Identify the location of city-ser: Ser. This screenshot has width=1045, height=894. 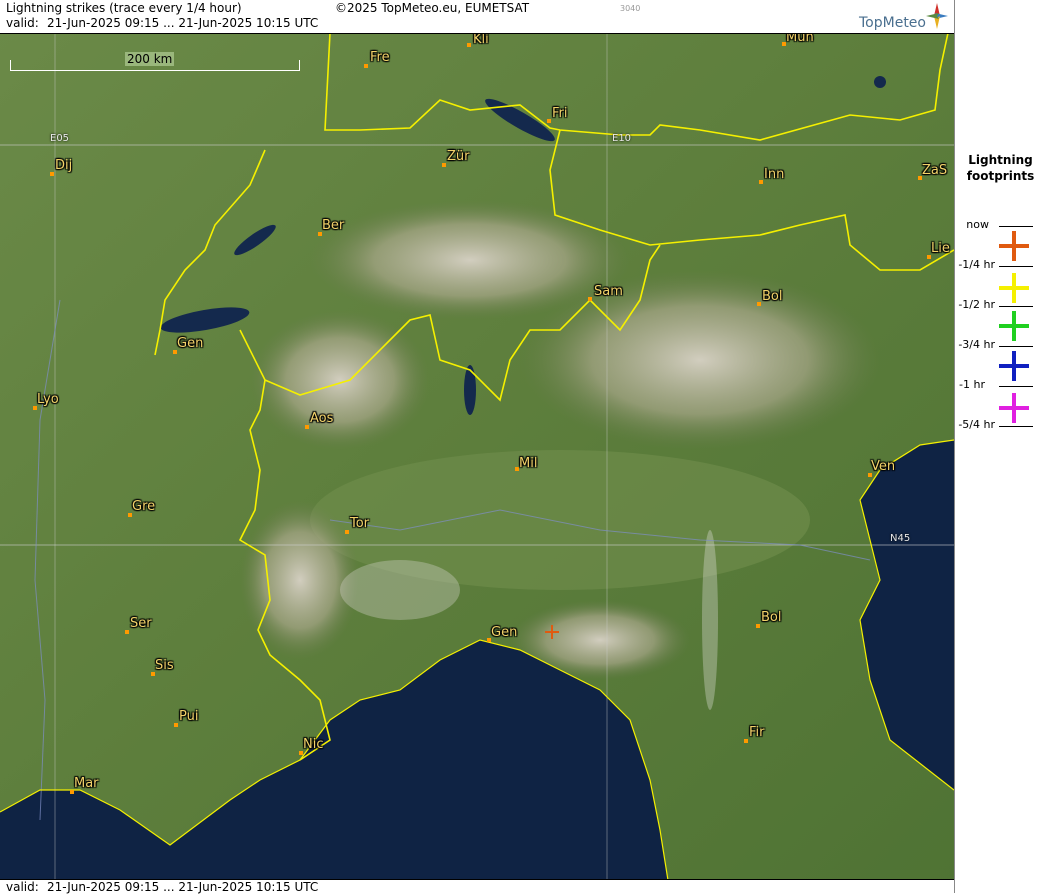
(141, 623).